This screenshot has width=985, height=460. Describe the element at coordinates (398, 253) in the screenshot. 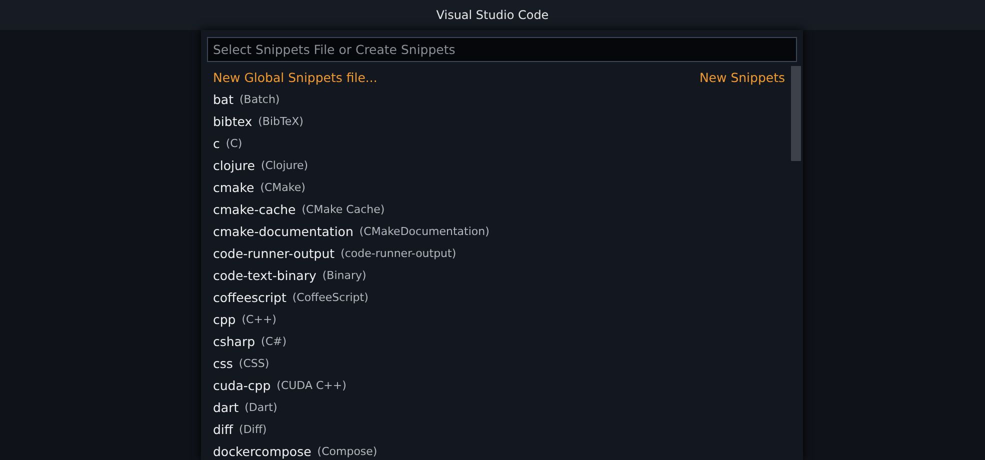

I see `language-description: (code-runner-output)` at that location.